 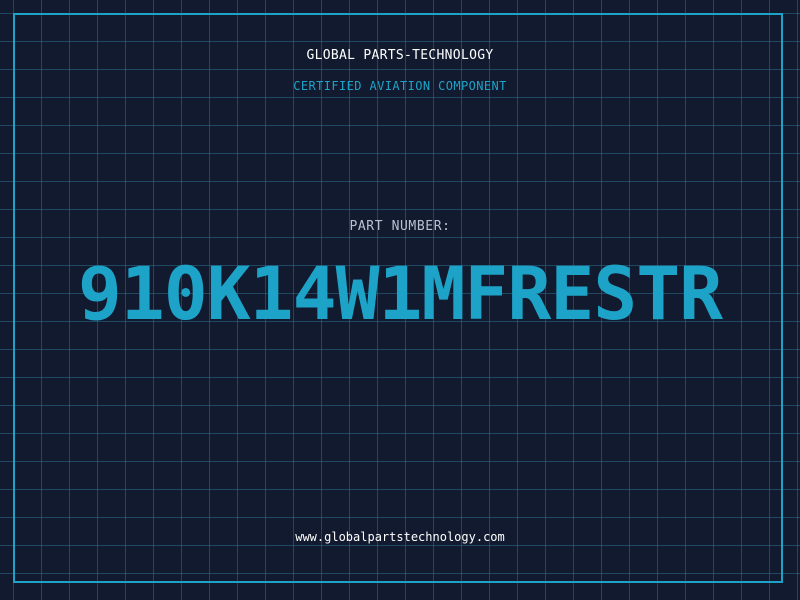 I want to click on website-url: www.globalpartstechnology.com, so click(x=400, y=537).